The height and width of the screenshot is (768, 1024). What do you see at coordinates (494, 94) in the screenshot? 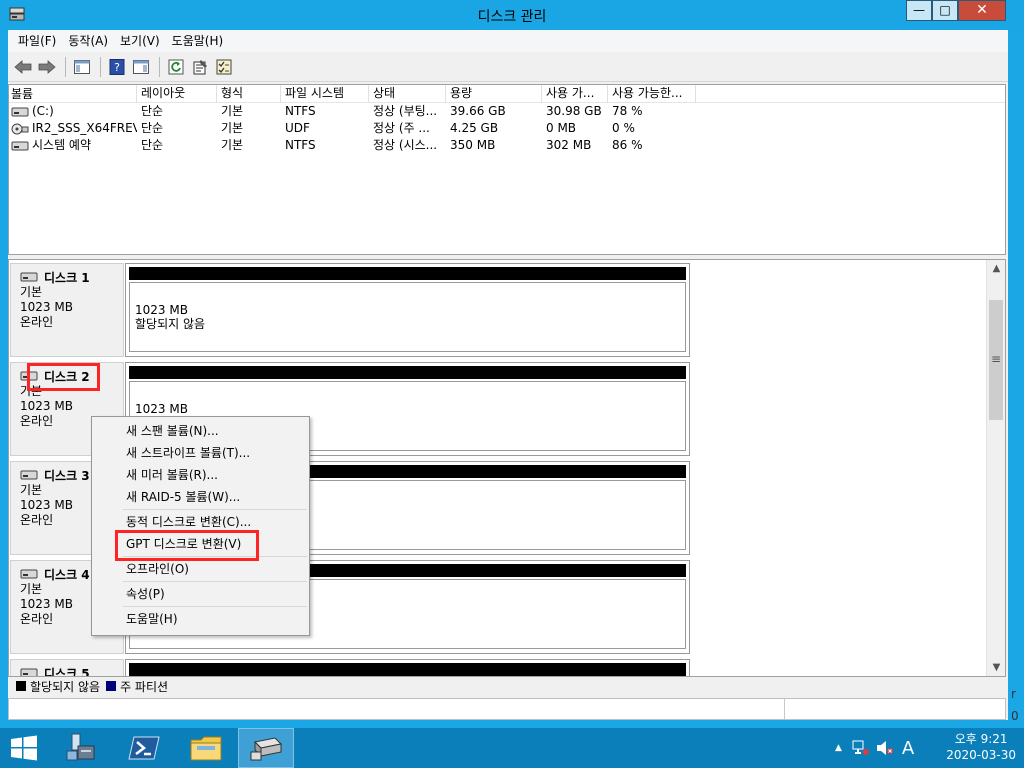
I see `column-header-capacity: 용량` at bounding box center [494, 94].